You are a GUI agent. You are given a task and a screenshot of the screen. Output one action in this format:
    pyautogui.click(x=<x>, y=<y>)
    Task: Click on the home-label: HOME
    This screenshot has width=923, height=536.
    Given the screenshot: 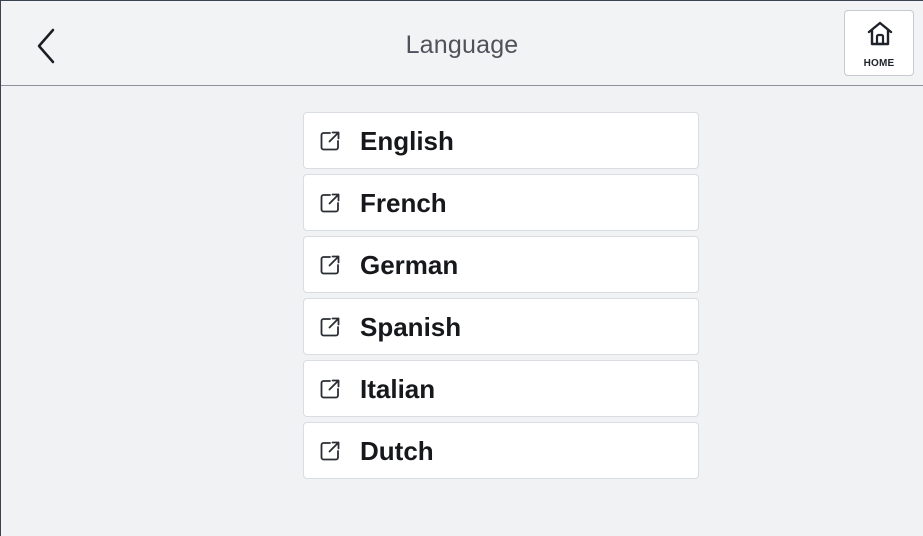 What is the action you would take?
    pyautogui.click(x=879, y=63)
    